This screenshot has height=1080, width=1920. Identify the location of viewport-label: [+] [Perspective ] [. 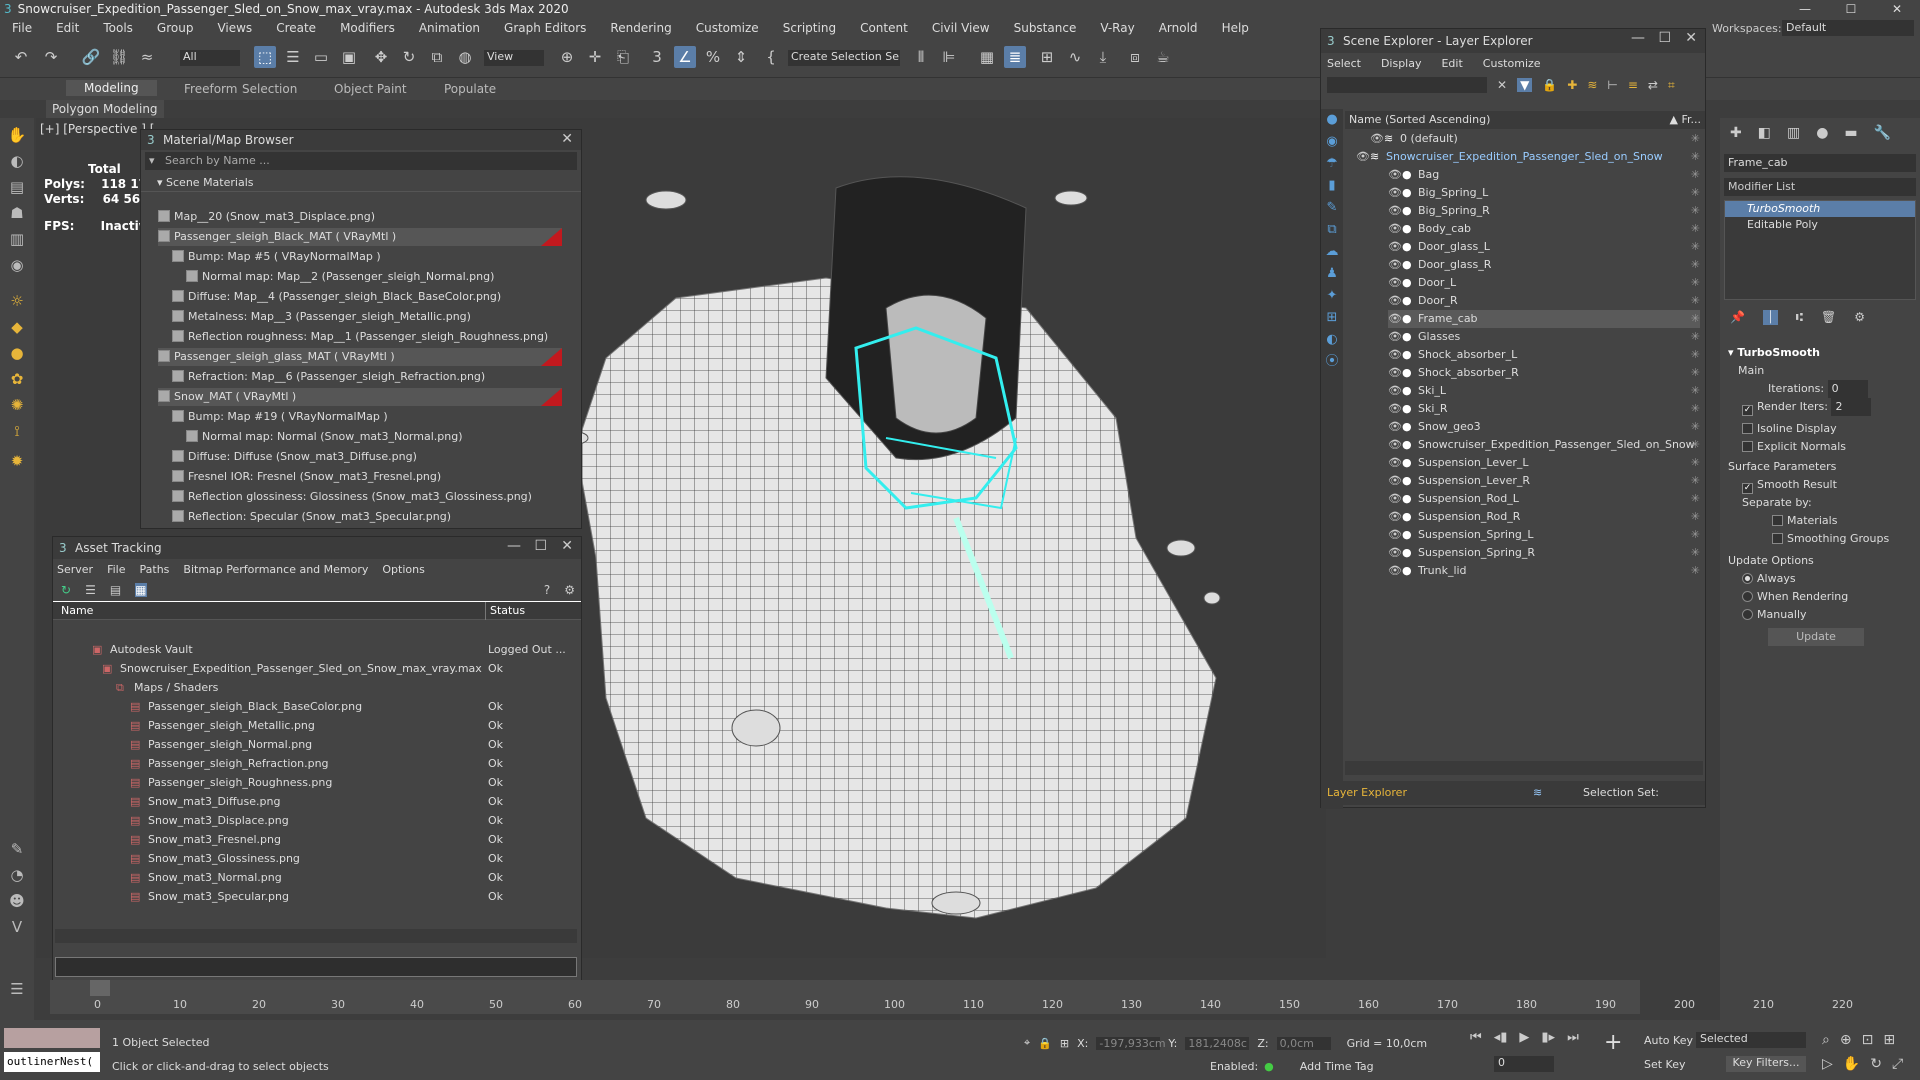
(97, 129).